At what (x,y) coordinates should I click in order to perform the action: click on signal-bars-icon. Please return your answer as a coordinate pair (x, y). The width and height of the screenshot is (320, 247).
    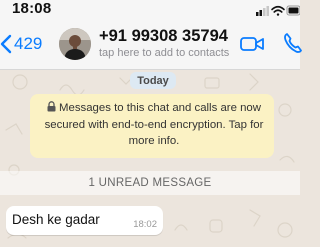
    Looking at the image, I should click on (262, 11).